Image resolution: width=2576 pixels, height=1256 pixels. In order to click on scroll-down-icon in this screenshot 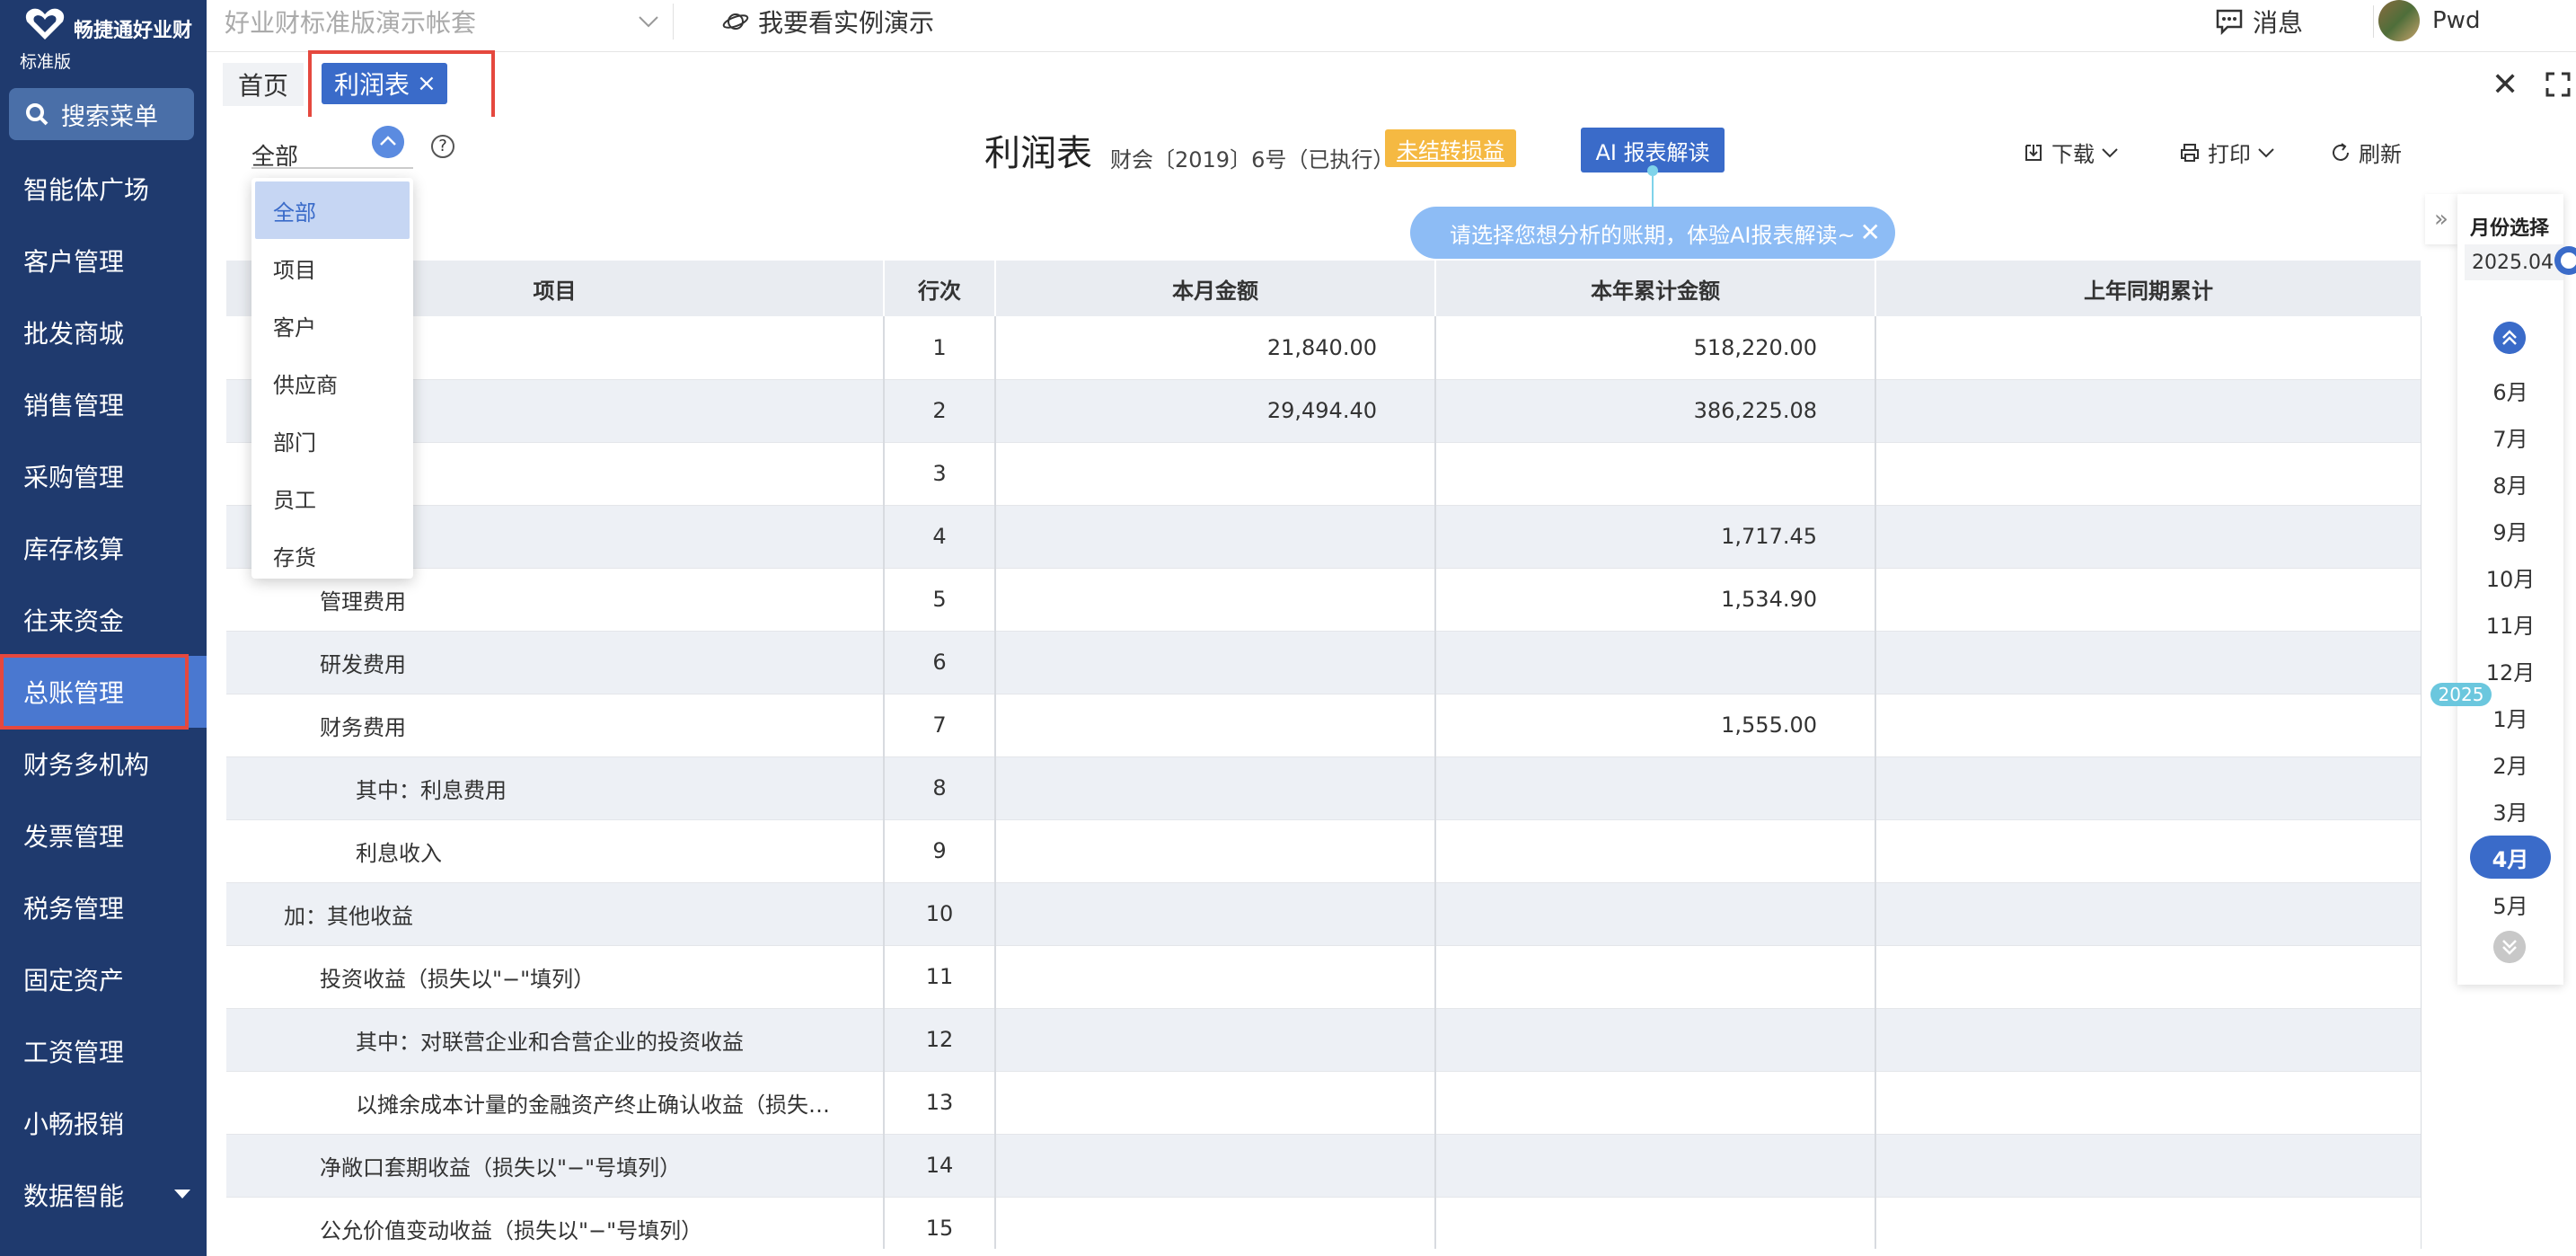, I will do `click(2509, 947)`.